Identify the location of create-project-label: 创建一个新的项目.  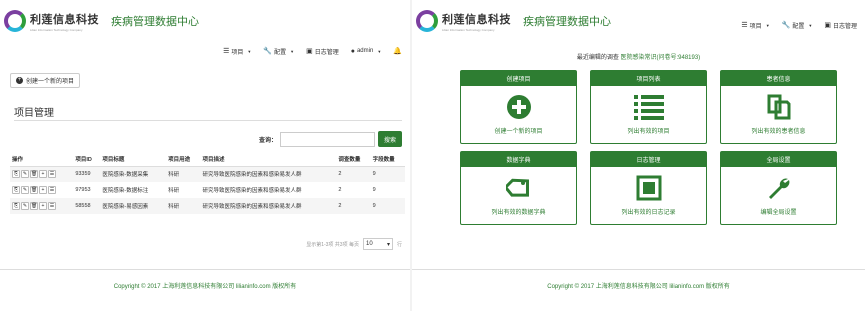
(50, 82).